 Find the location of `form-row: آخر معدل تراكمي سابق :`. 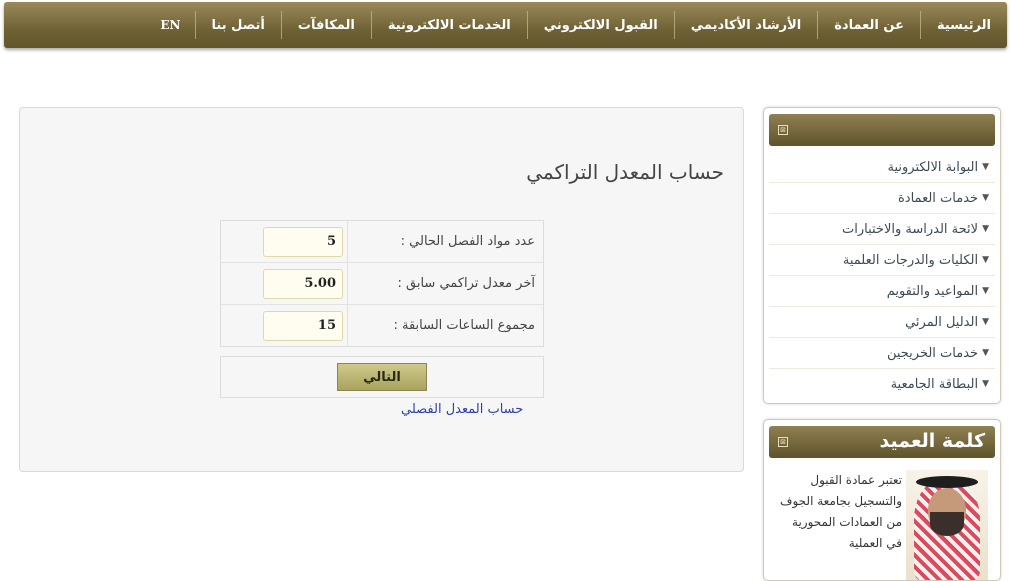

form-row: آخر معدل تراكمي سابق : is located at coordinates (382, 284).